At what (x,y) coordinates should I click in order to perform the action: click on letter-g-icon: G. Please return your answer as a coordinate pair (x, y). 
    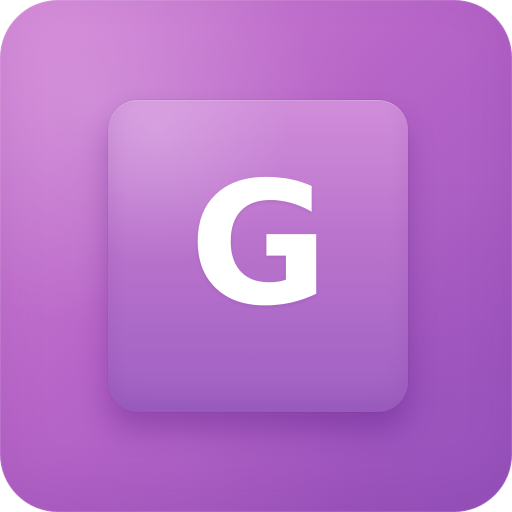
    Looking at the image, I should click on (259, 245).